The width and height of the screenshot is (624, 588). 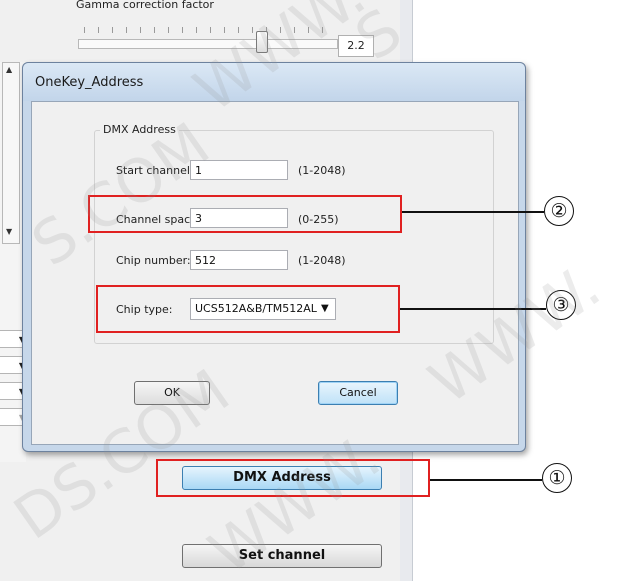 What do you see at coordinates (561, 305) in the screenshot?
I see `marker-3: ③` at bounding box center [561, 305].